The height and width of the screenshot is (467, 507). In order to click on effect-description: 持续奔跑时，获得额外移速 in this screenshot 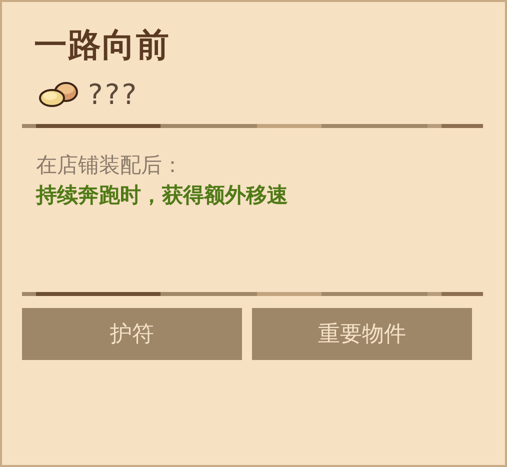, I will do `click(162, 195)`.